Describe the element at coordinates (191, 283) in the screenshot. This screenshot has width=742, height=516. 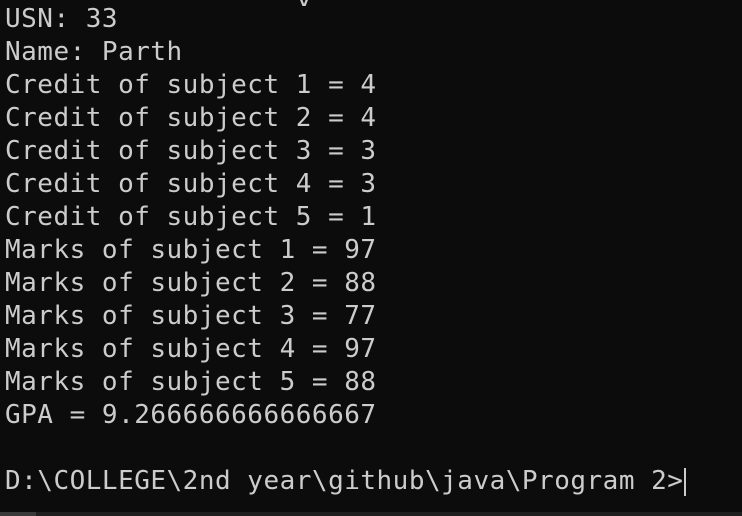
I see `output-line-marks-2: Marks of subject 2 = 88` at that location.